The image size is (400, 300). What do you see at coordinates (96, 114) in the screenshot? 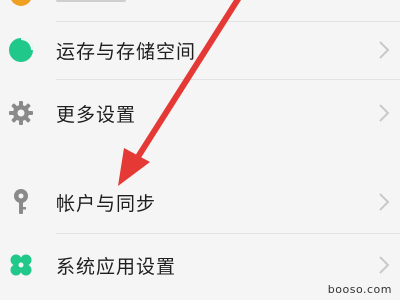
I see `settings-item-label: 更多设置` at bounding box center [96, 114].